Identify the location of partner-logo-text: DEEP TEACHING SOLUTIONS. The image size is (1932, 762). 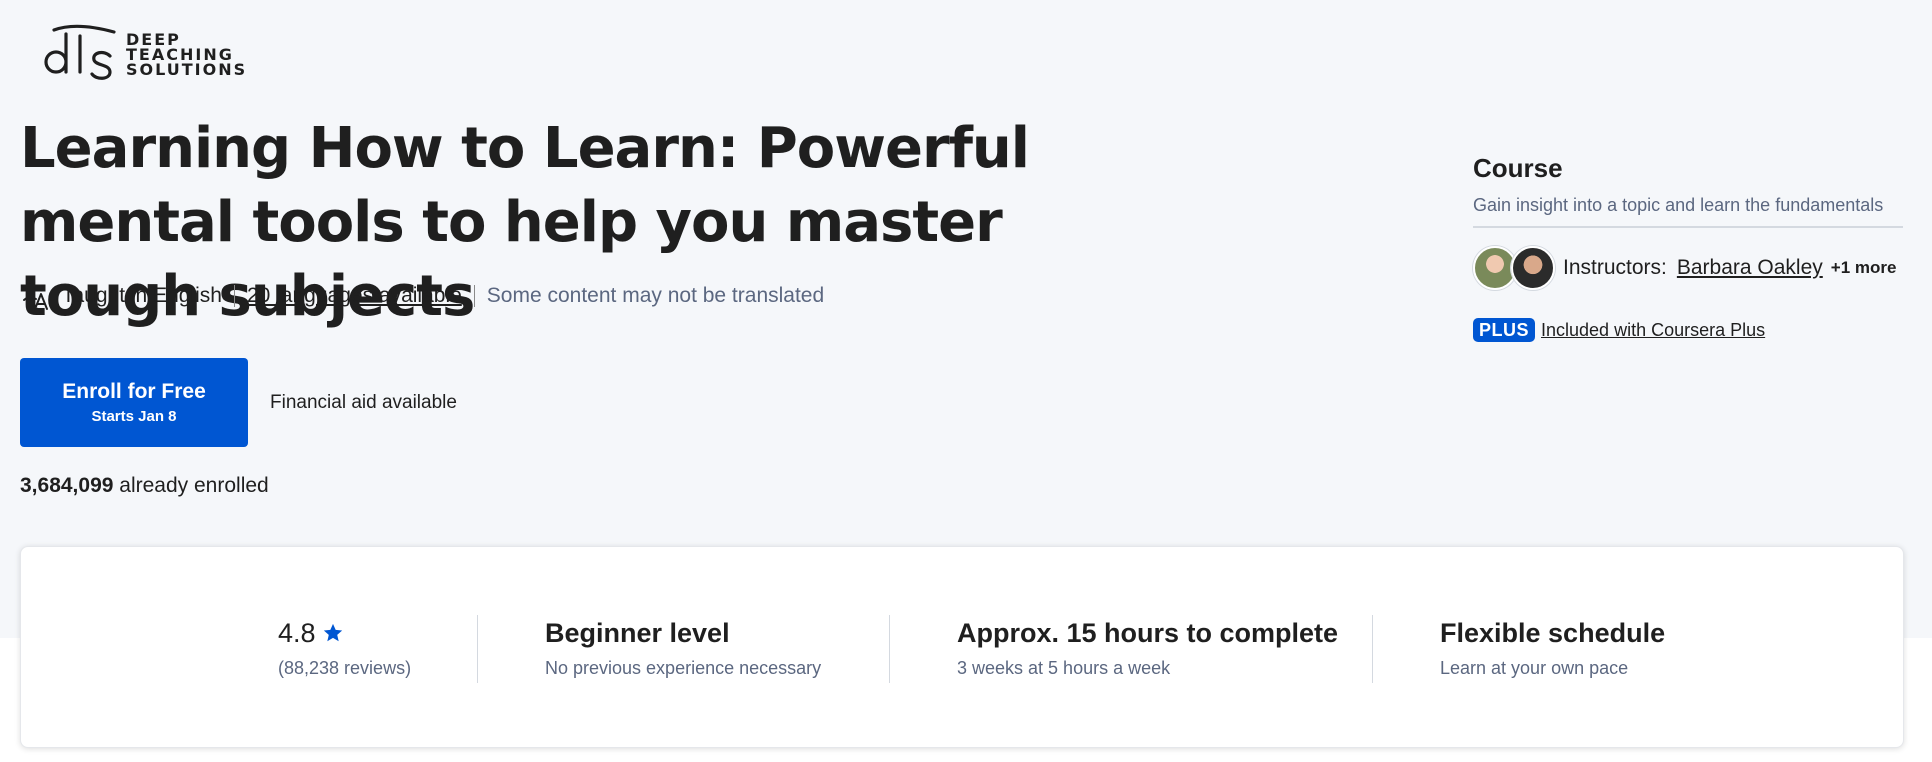
(187, 54).